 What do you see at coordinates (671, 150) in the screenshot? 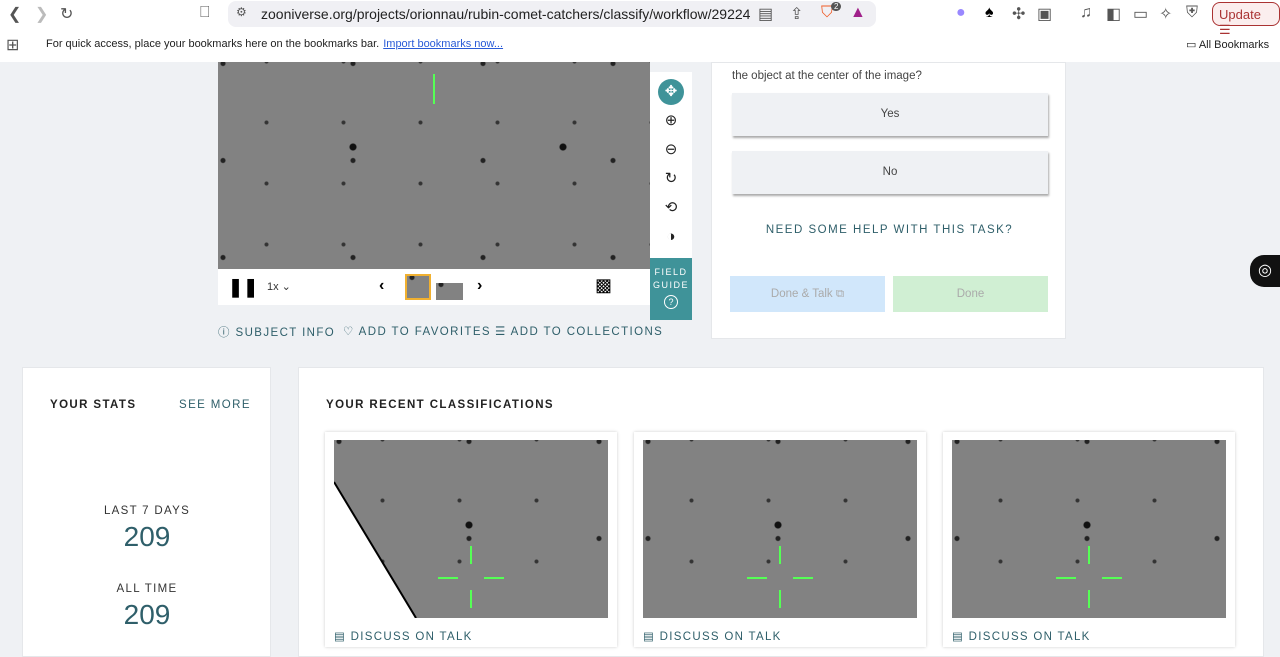
I see `zoom-out-icon: ⊖` at bounding box center [671, 150].